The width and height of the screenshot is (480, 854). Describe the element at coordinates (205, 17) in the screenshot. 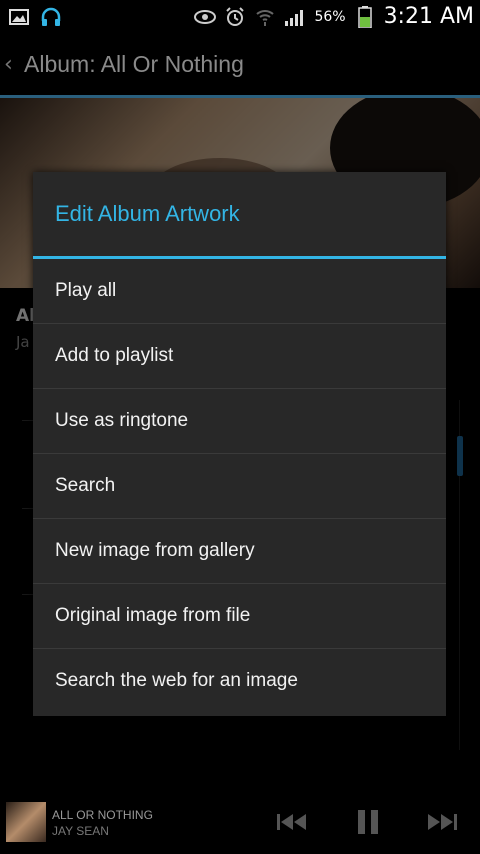

I see `eye-icon` at that location.